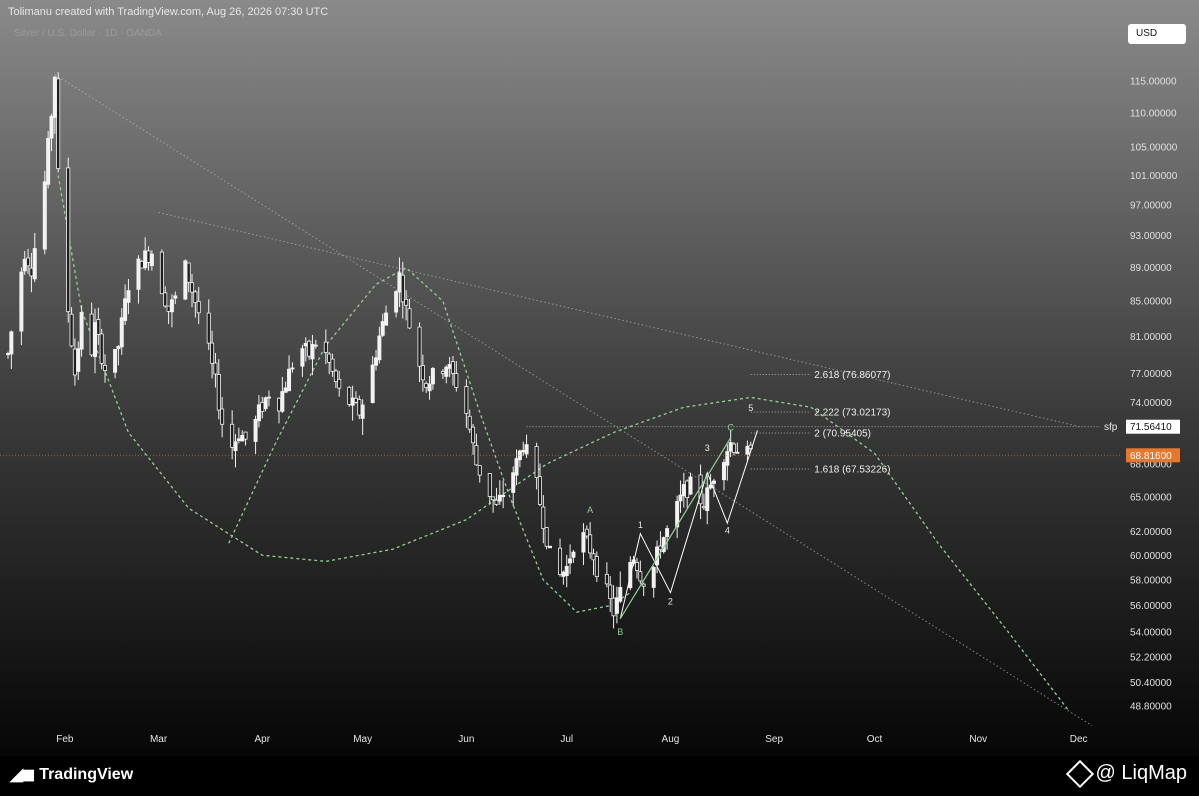 This screenshot has height=796, width=1199. What do you see at coordinates (1151, 337) in the screenshot?
I see `y-tick-label: 81.00000` at bounding box center [1151, 337].